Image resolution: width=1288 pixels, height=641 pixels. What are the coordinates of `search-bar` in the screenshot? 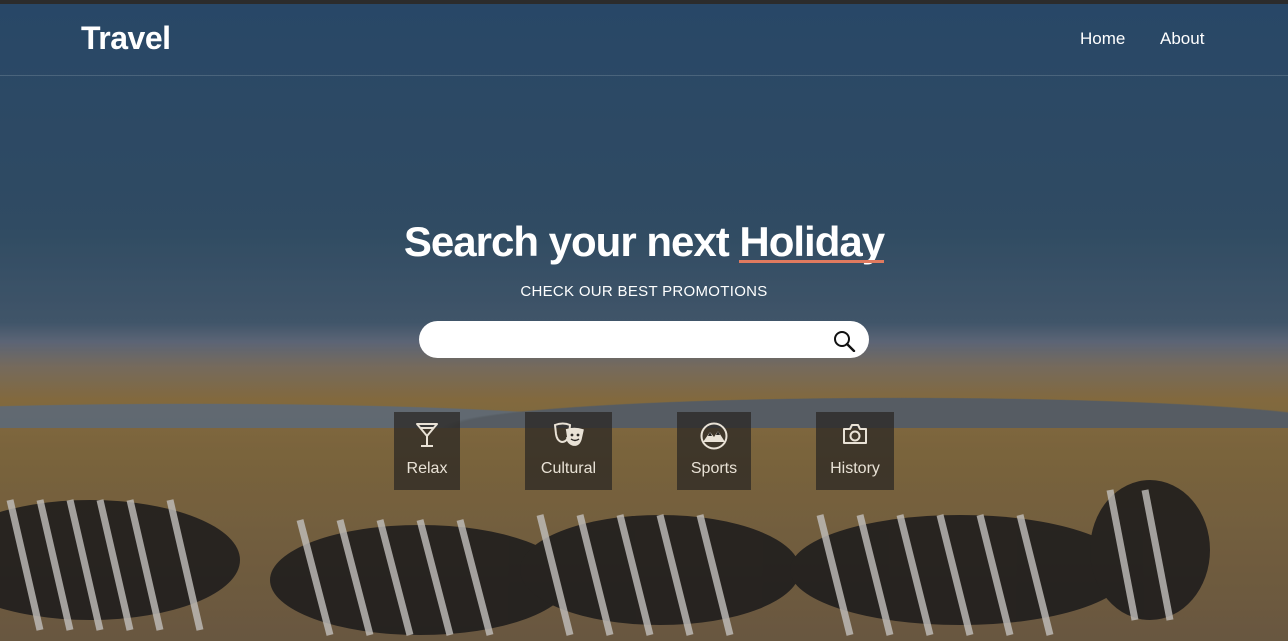 It's located at (644, 339).